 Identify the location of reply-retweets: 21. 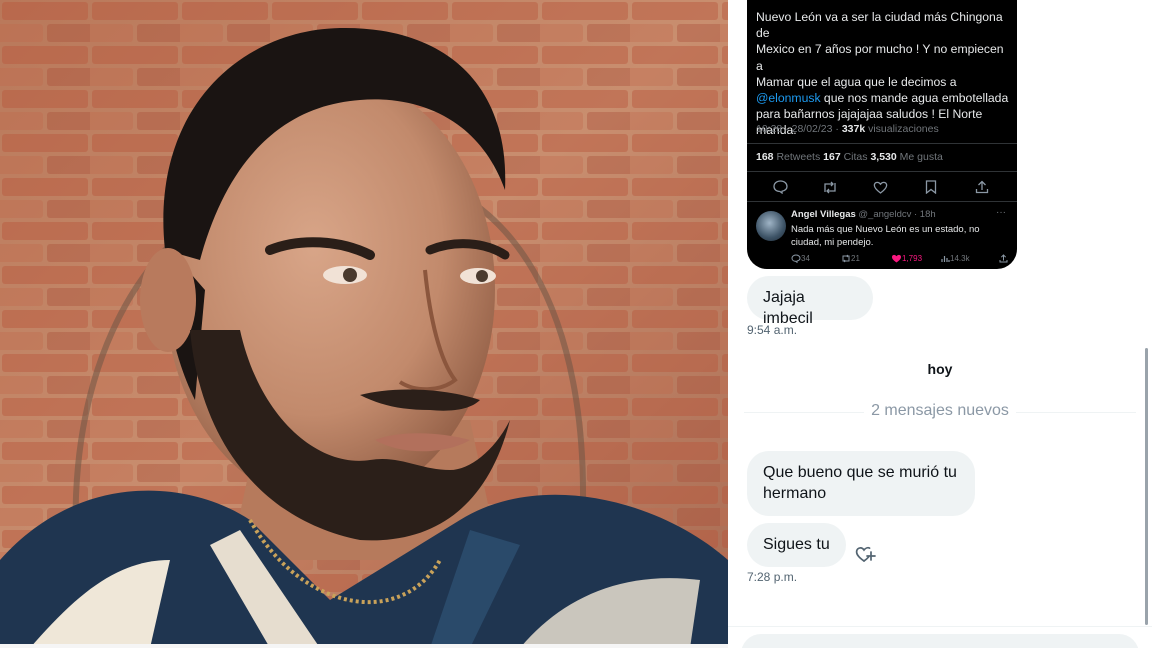
(850, 259).